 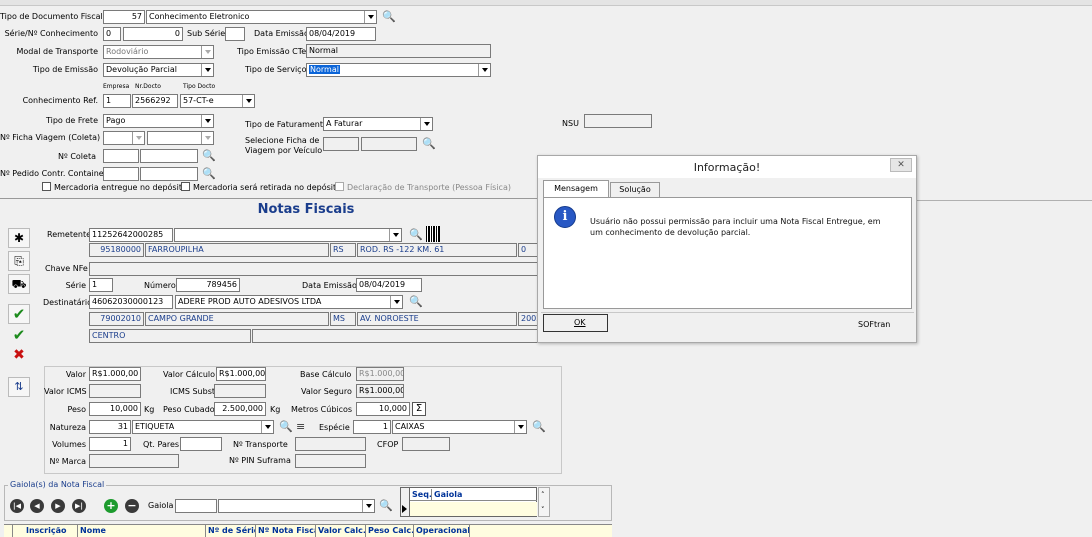 I want to click on last-record-icon: ▶|, so click(x=79, y=506).